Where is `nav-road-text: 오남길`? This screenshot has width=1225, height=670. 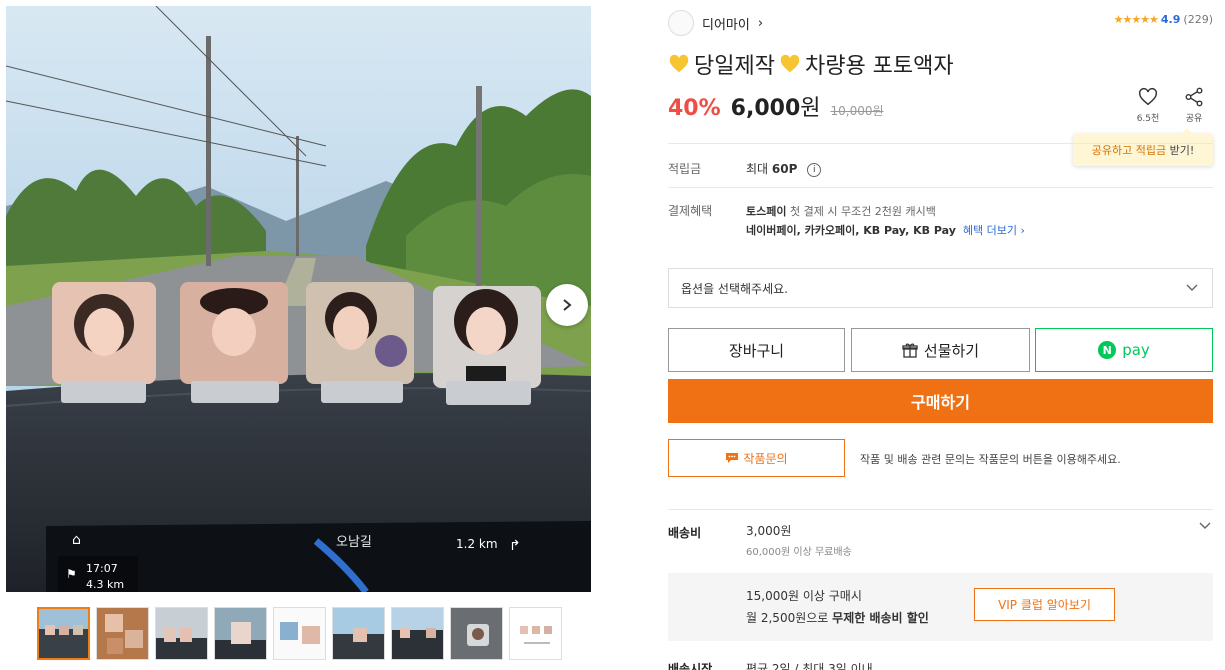 nav-road-text: 오남길 is located at coordinates (354, 542).